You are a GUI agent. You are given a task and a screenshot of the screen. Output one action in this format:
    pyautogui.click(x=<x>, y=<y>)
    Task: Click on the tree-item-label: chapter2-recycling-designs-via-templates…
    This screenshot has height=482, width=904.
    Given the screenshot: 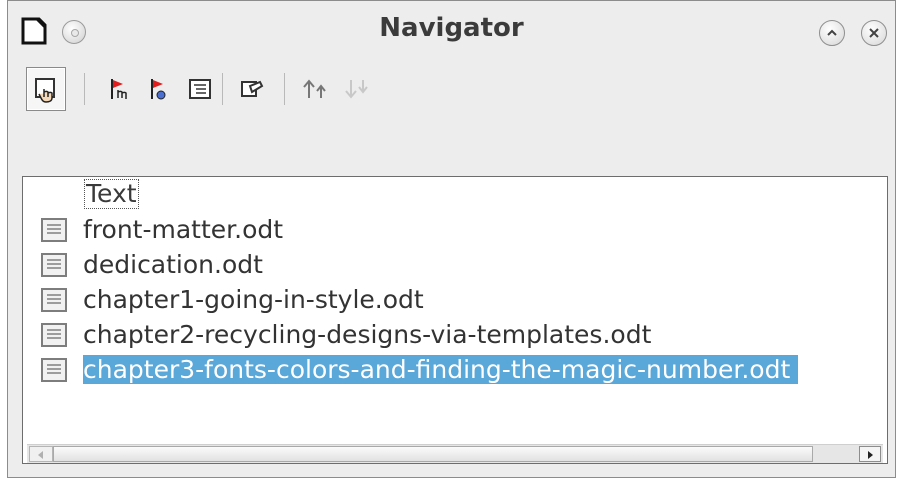 What is the action you would take?
    pyautogui.click(x=367, y=334)
    